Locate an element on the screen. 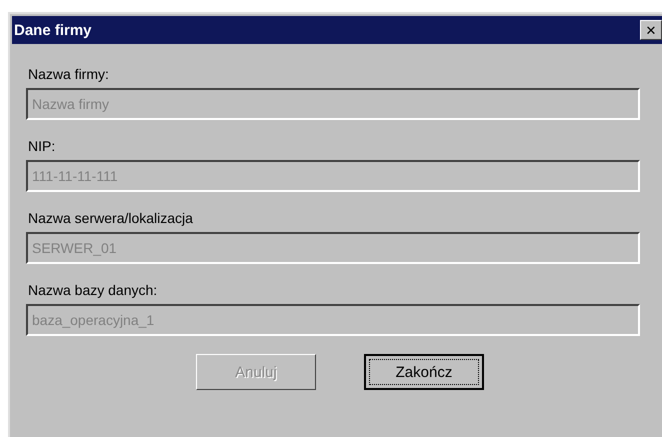 The image size is (662, 437). field-label: Nazwa firmy: is located at coordinates (69, 75).